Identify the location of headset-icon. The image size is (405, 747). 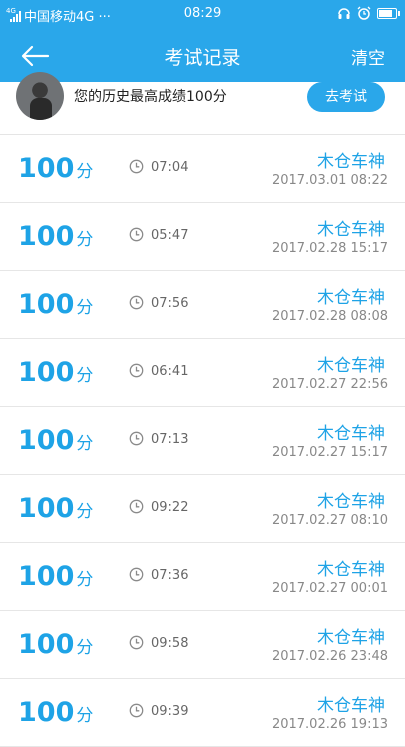
(344, 13).